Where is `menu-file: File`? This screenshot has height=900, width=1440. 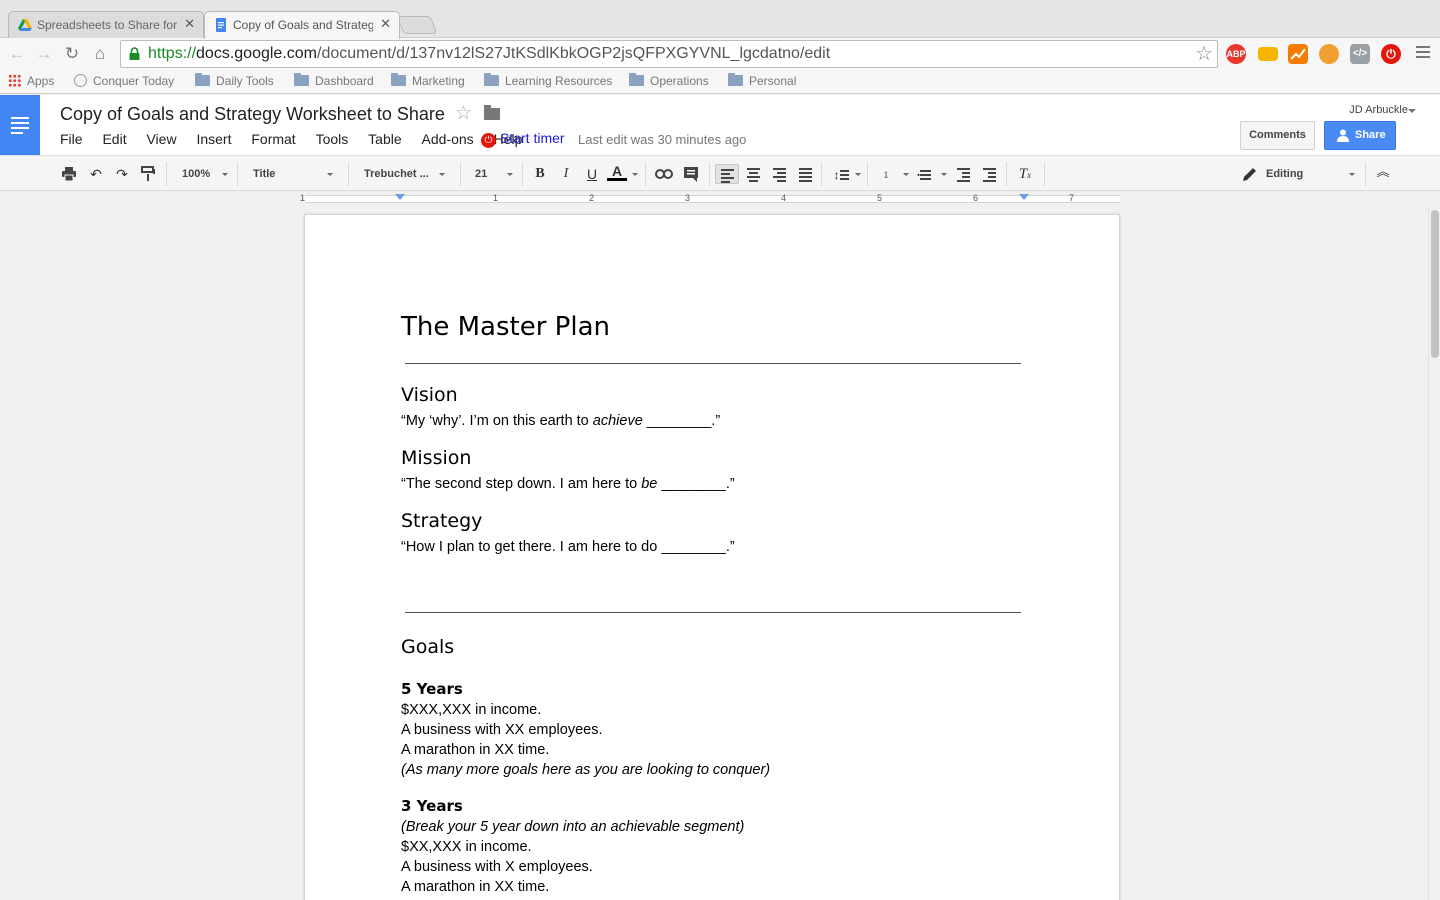
menu-file: File is located at coordinates (71, 139).